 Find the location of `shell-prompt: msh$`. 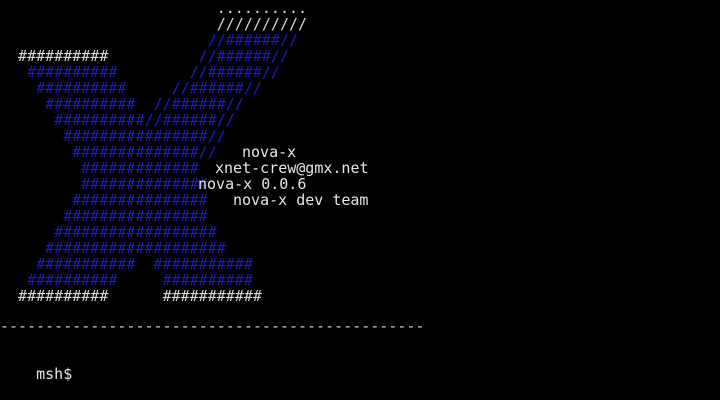

shell-prompt: msh$ is located at coordinates (40, 374).